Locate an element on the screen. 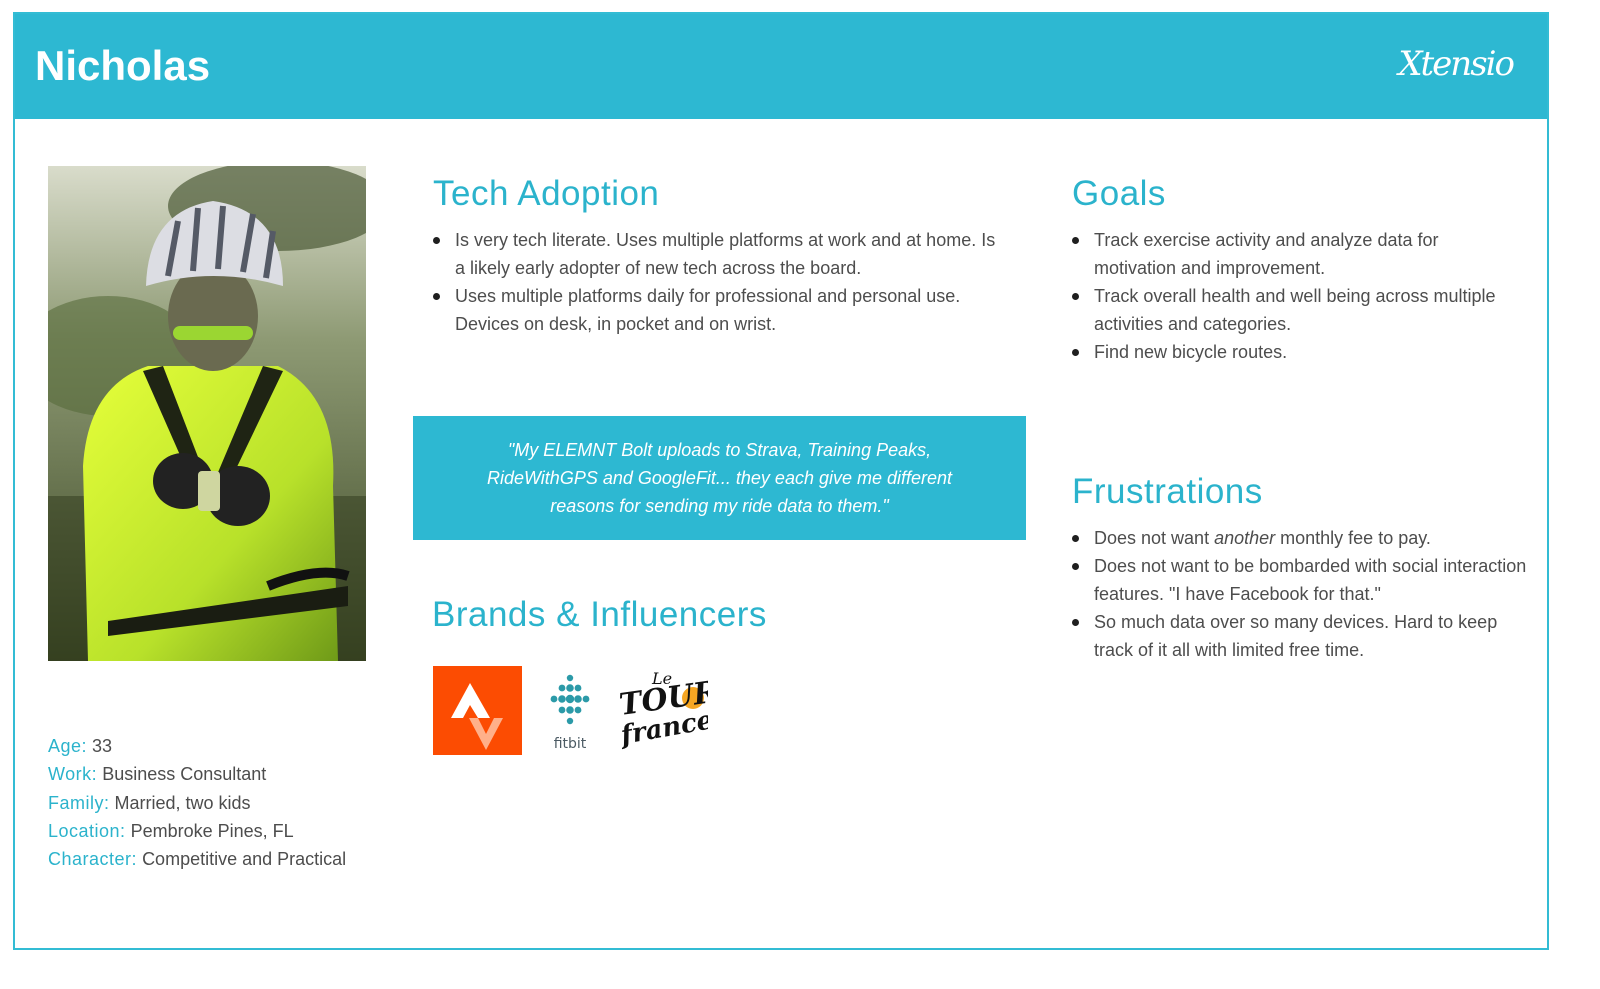 This screenshot has height=989, width=1600. frustrations-title: Frustrations is located at coordinates (1167, 491).